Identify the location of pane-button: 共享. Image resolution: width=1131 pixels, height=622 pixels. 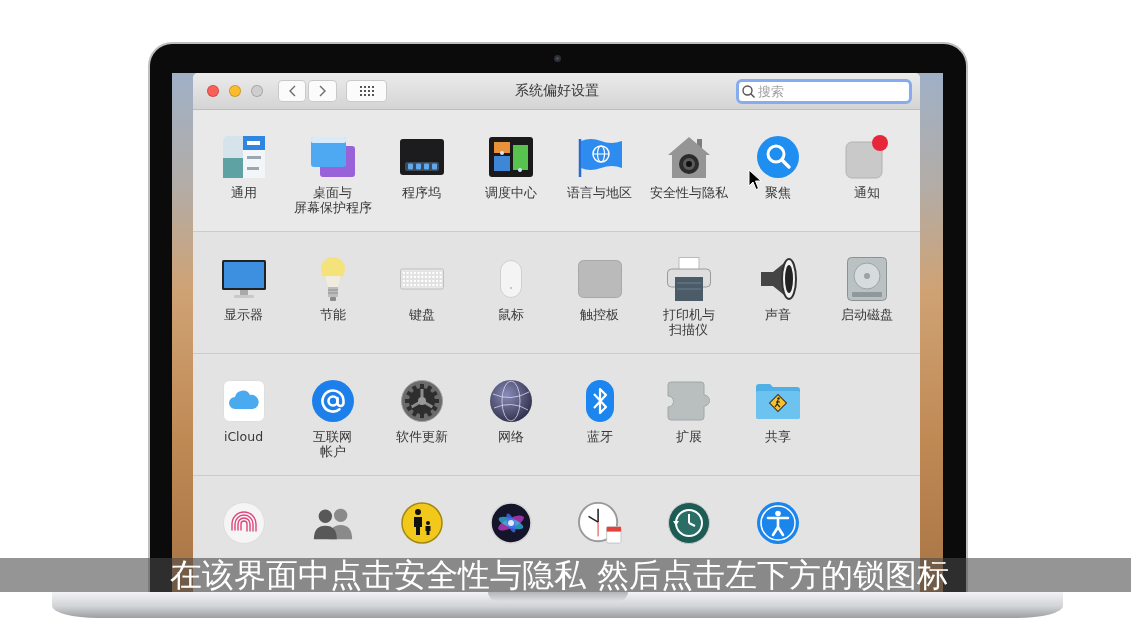
(777, 419).